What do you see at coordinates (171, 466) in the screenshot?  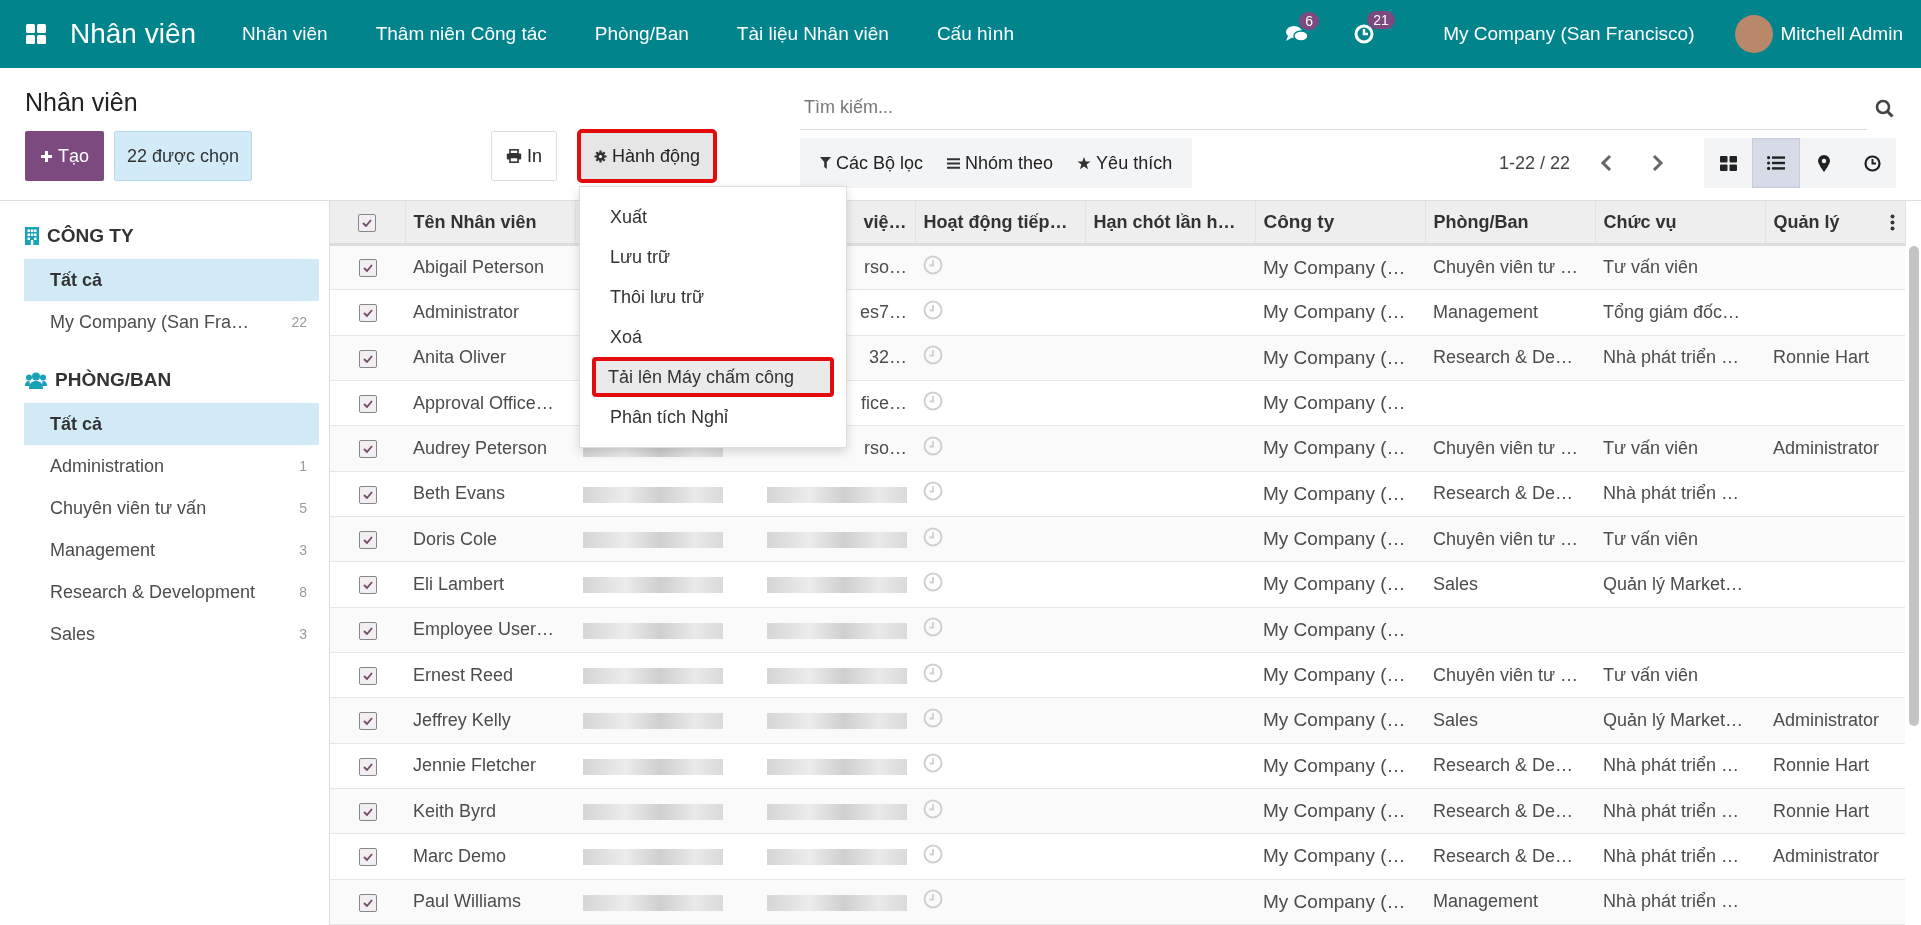 I see `sidebar-item: Administration 1` at bounding box center [171, 466].